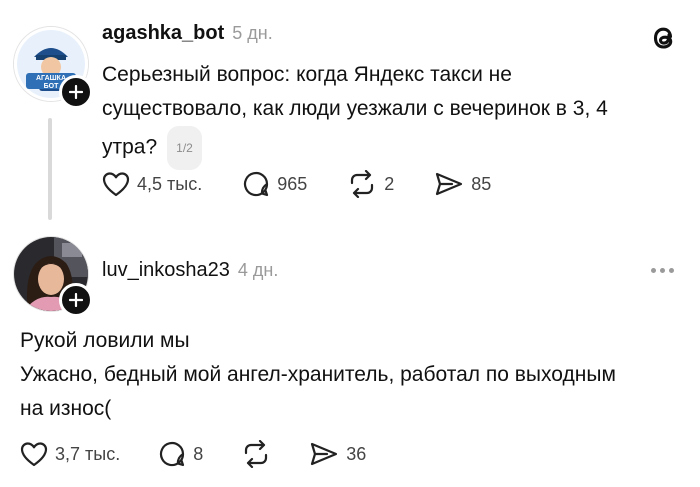  I want to click on share-count: 36, so click(356, 453).